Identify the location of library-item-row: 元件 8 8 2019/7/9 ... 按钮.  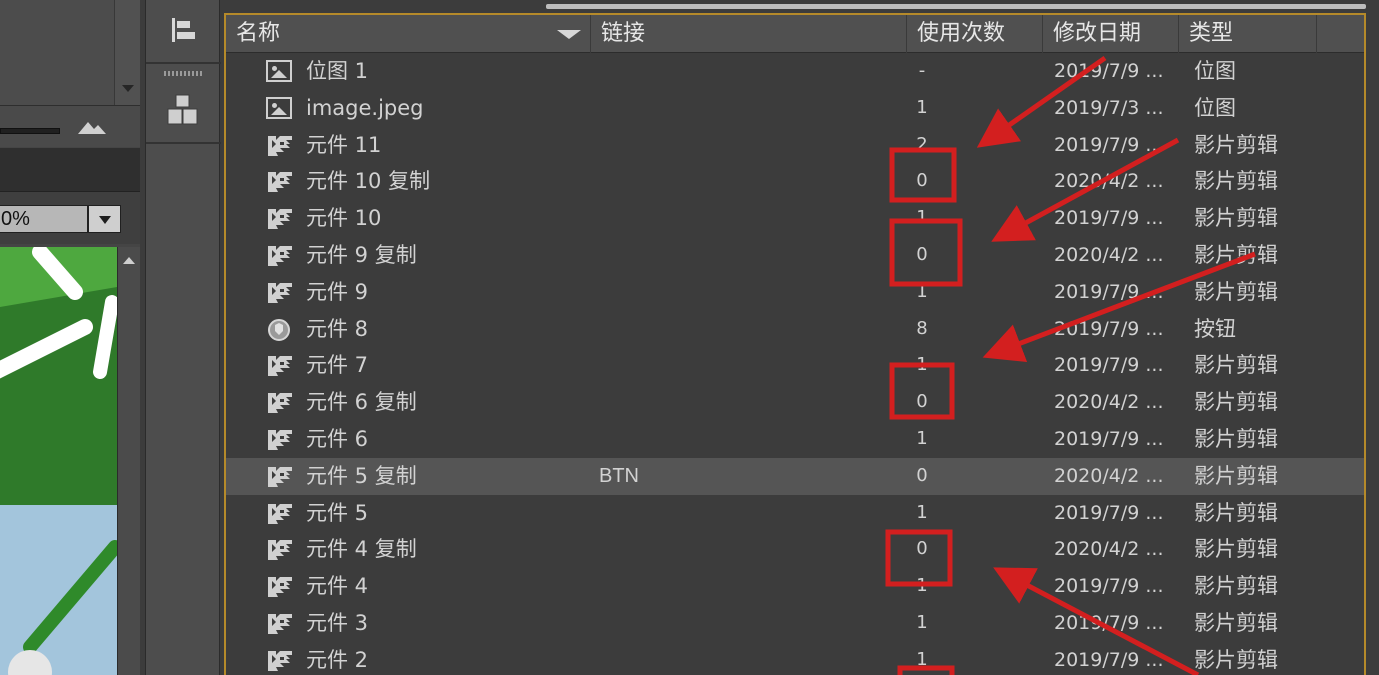
(795, 329).